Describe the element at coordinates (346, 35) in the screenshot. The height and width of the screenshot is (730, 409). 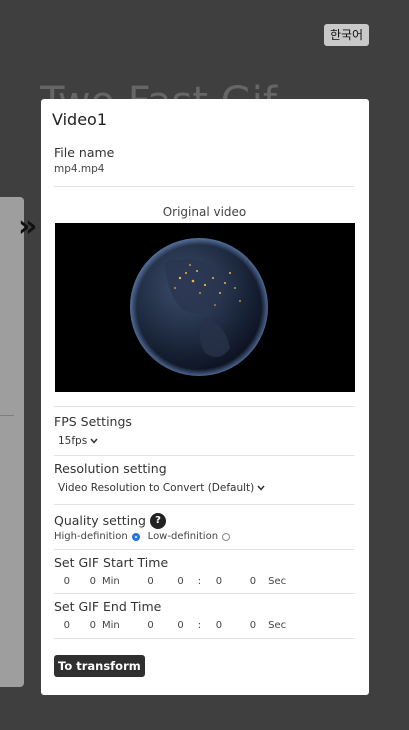
I see `language-toggle-button: 한국어` at that location.